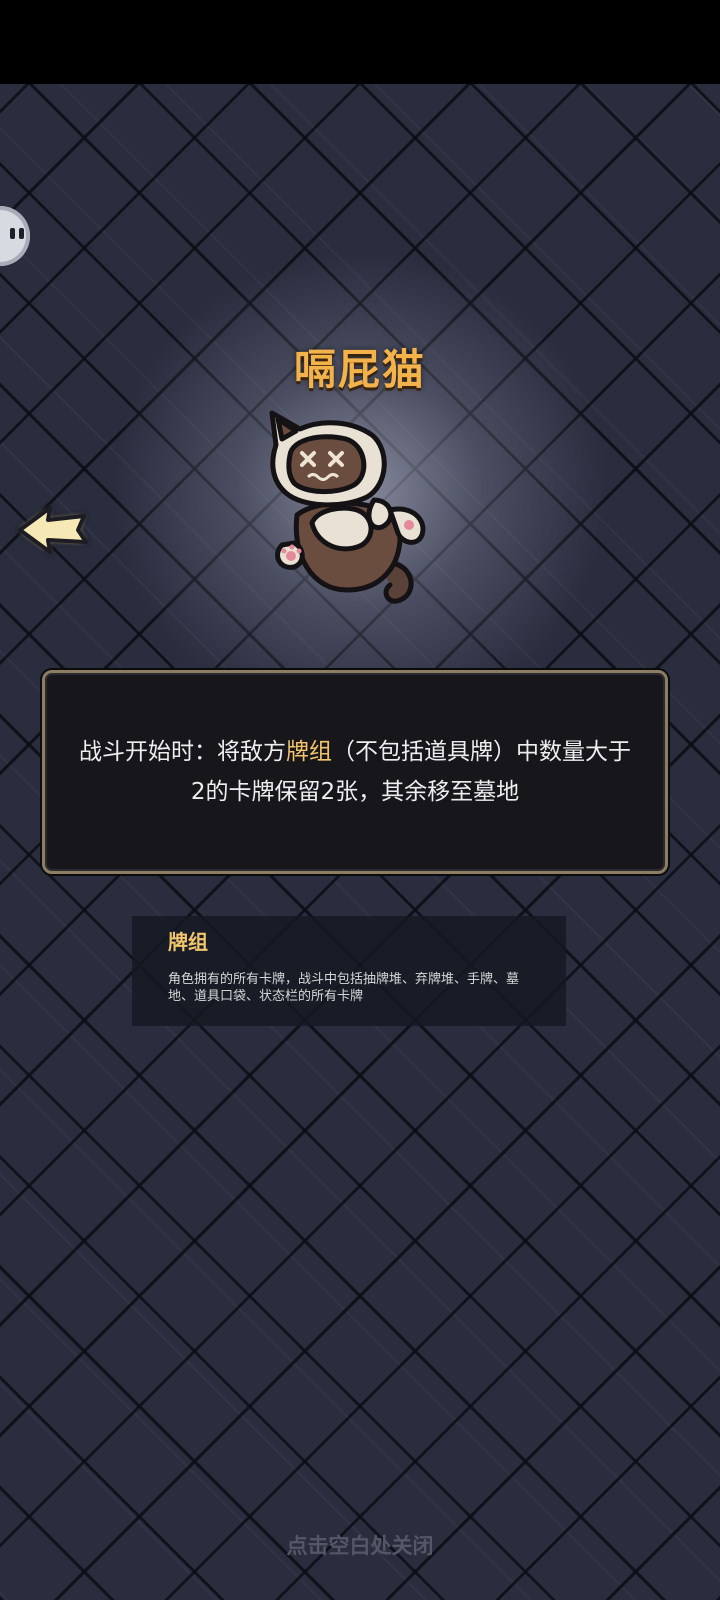  Describe the element at coordinates (360, 42) in the screenshot. I see `status-bar` at that location.